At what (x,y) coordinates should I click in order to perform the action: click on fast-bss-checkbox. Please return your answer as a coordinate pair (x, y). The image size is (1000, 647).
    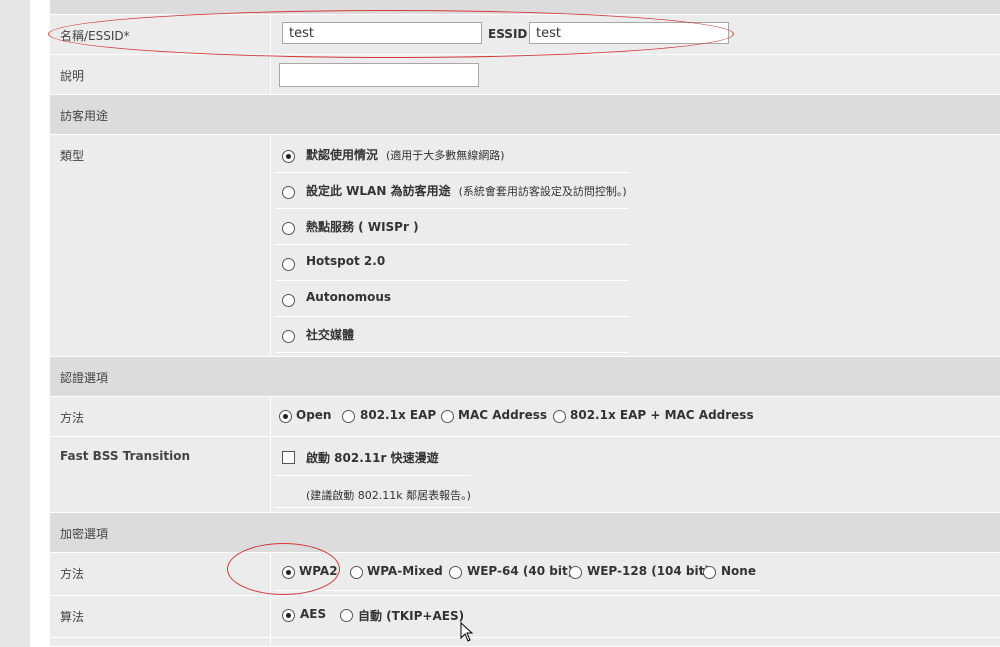
    Looking at the image, I should click on (288, 457).